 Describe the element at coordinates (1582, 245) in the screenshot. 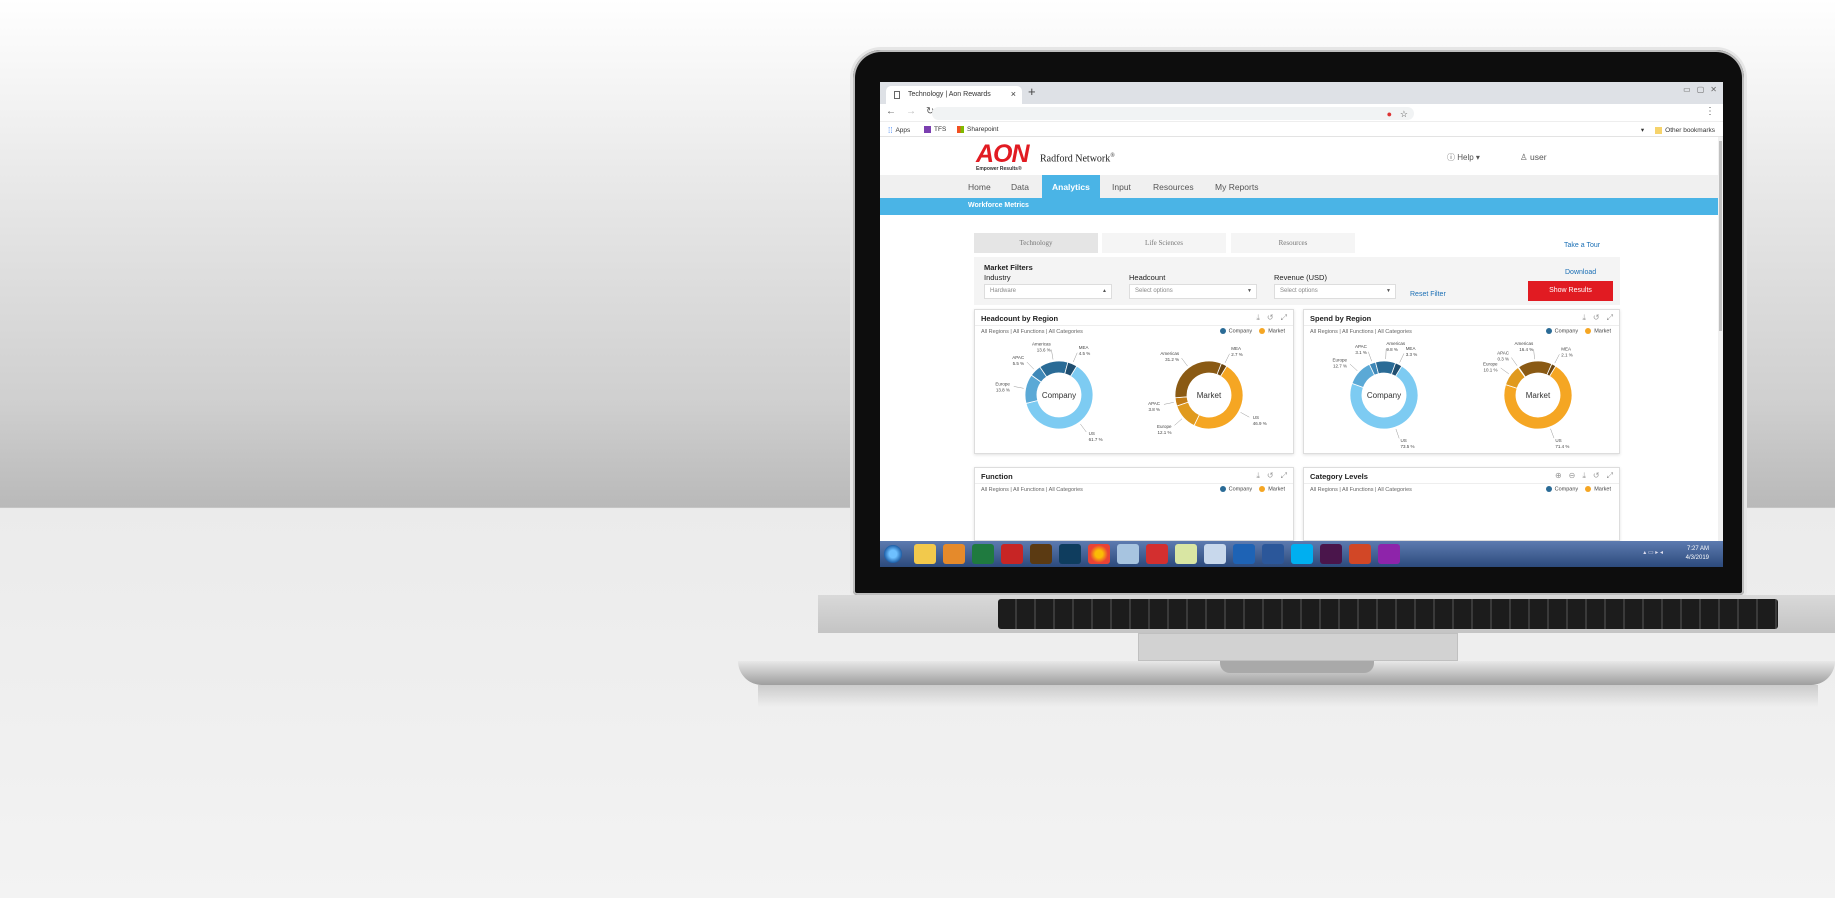

I see `take-tour-link: Take a Tour` at that location.